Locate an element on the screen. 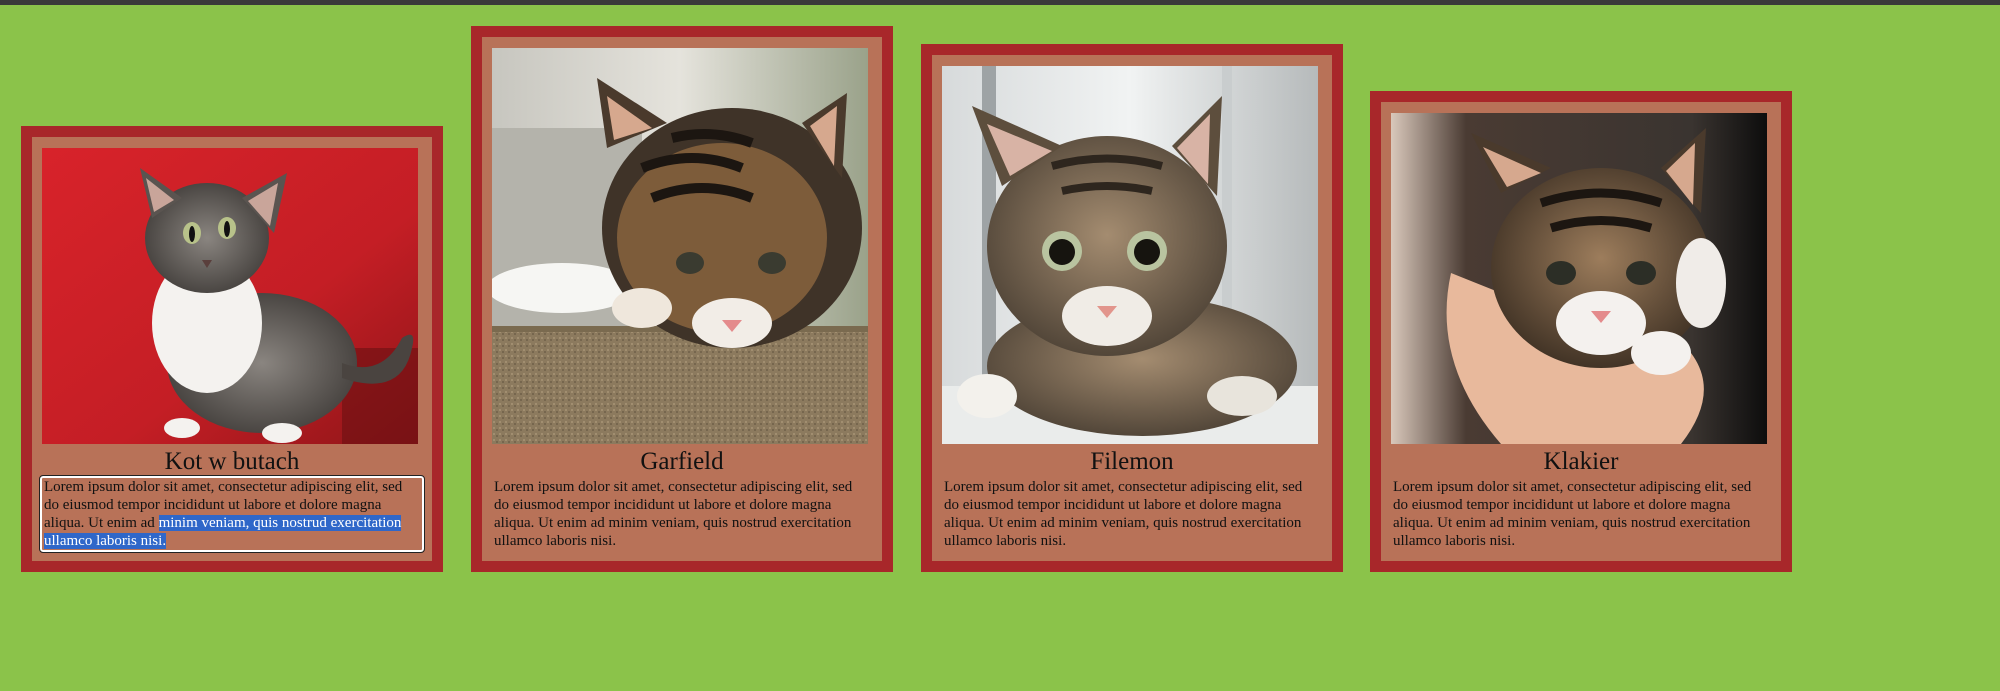 This screenshot has width=2000, height=691. cat-name: Garfield is located at coordinates (682, 461).